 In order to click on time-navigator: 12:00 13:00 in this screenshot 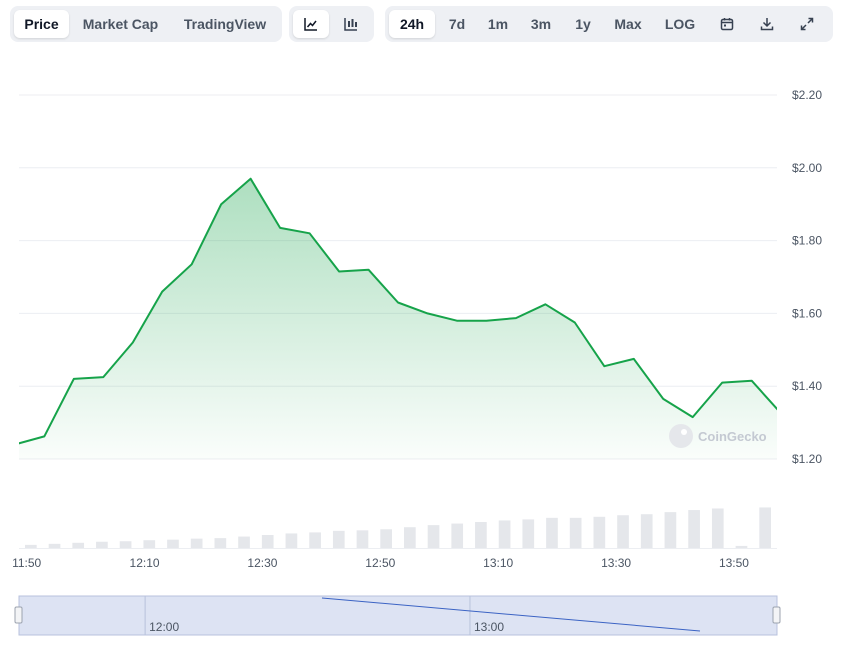, I will do `click(397, 615)`.